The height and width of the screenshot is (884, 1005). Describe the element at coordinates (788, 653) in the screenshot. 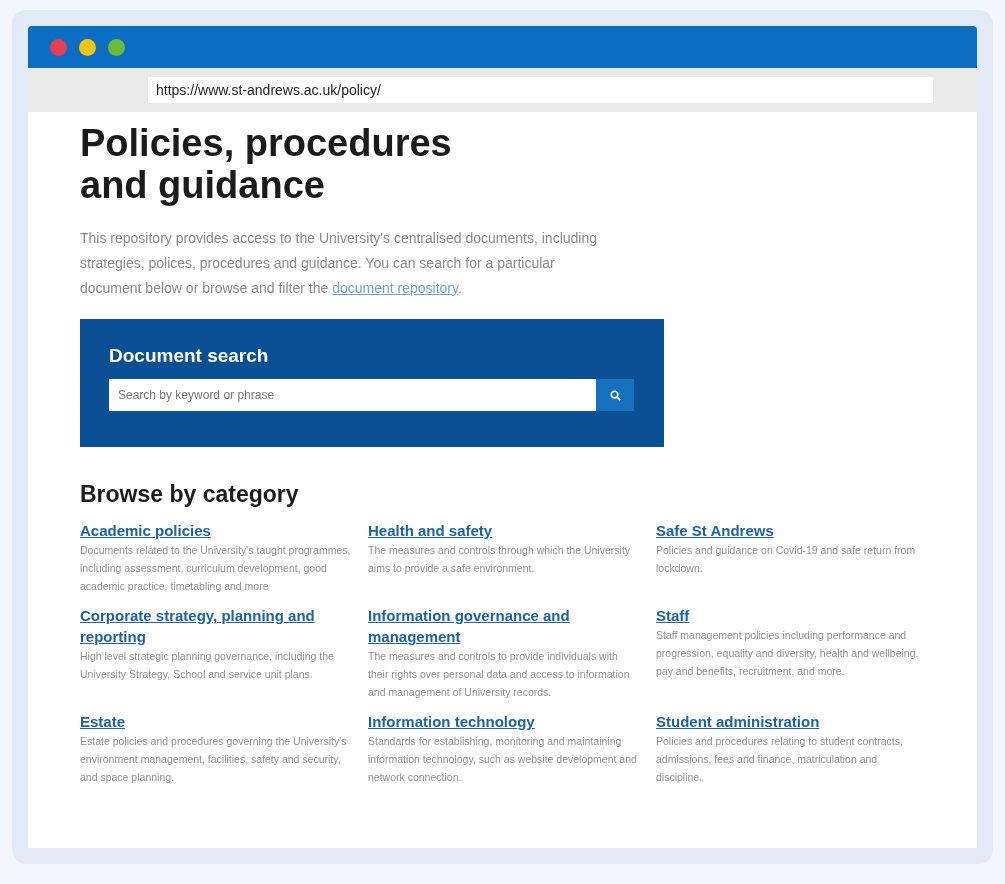

I see `category-description: Staff management policies including performance and progression, equality and diversity, health and wellbeing, pay and benefits, recruitment, and more.` at that location.